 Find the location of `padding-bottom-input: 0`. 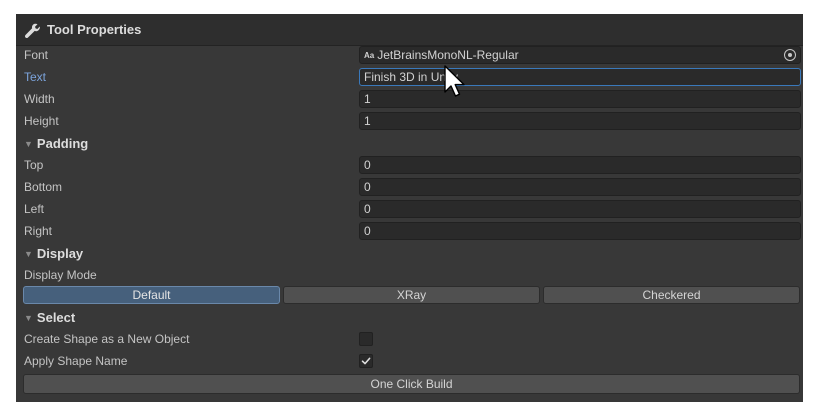

padding-bottom-input: 0 is located at coordinates (580, 187).